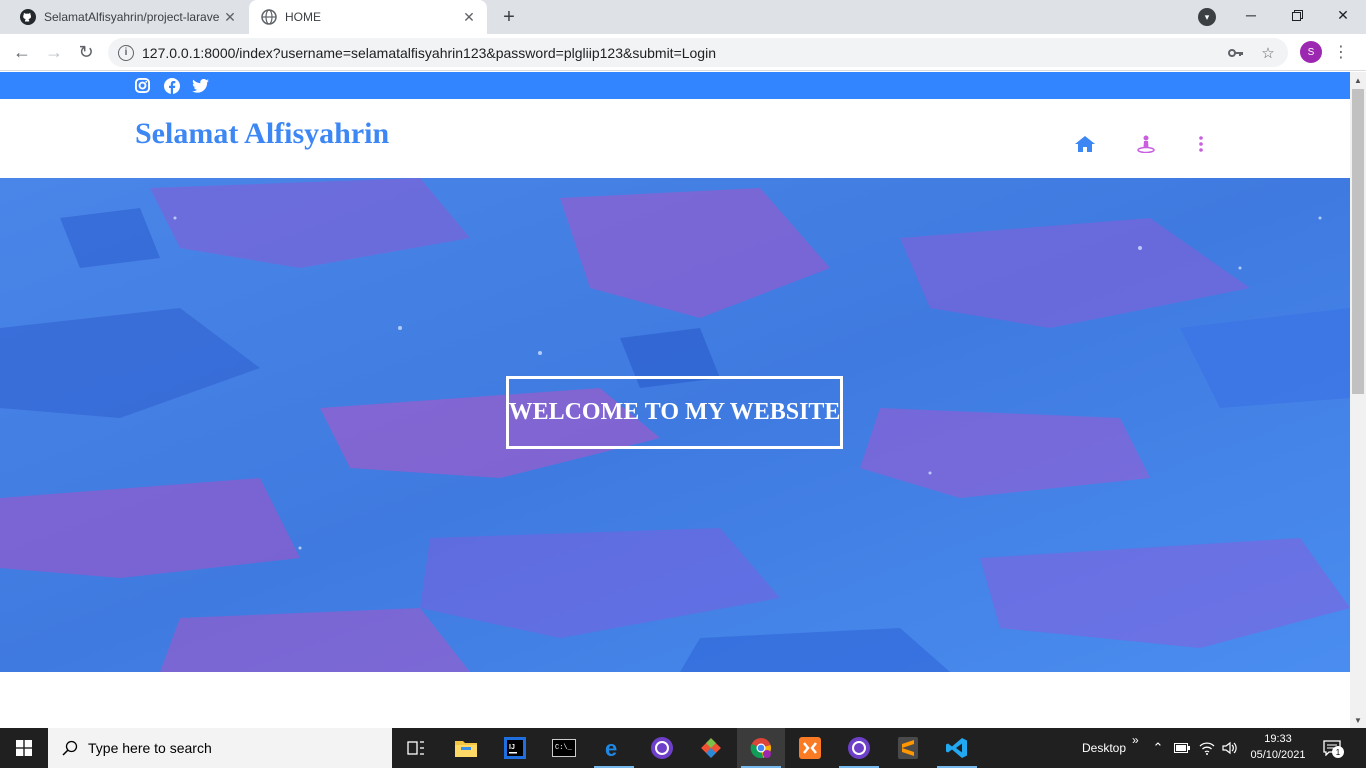  Describe the element at coordinates (1358, 720) in the screenshot. I see `scroll-down-arrow-icon: ▼` at that location.